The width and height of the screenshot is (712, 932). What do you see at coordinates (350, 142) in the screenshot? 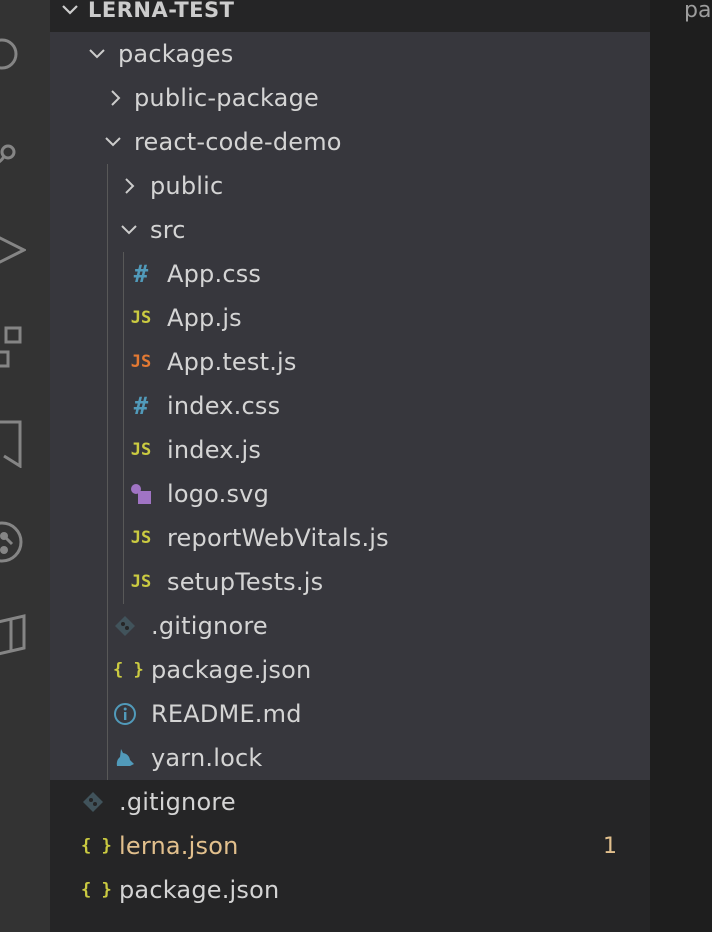
I see `tree-item-react-code-demo: react-code-demo` at bounding box center [350, 142].